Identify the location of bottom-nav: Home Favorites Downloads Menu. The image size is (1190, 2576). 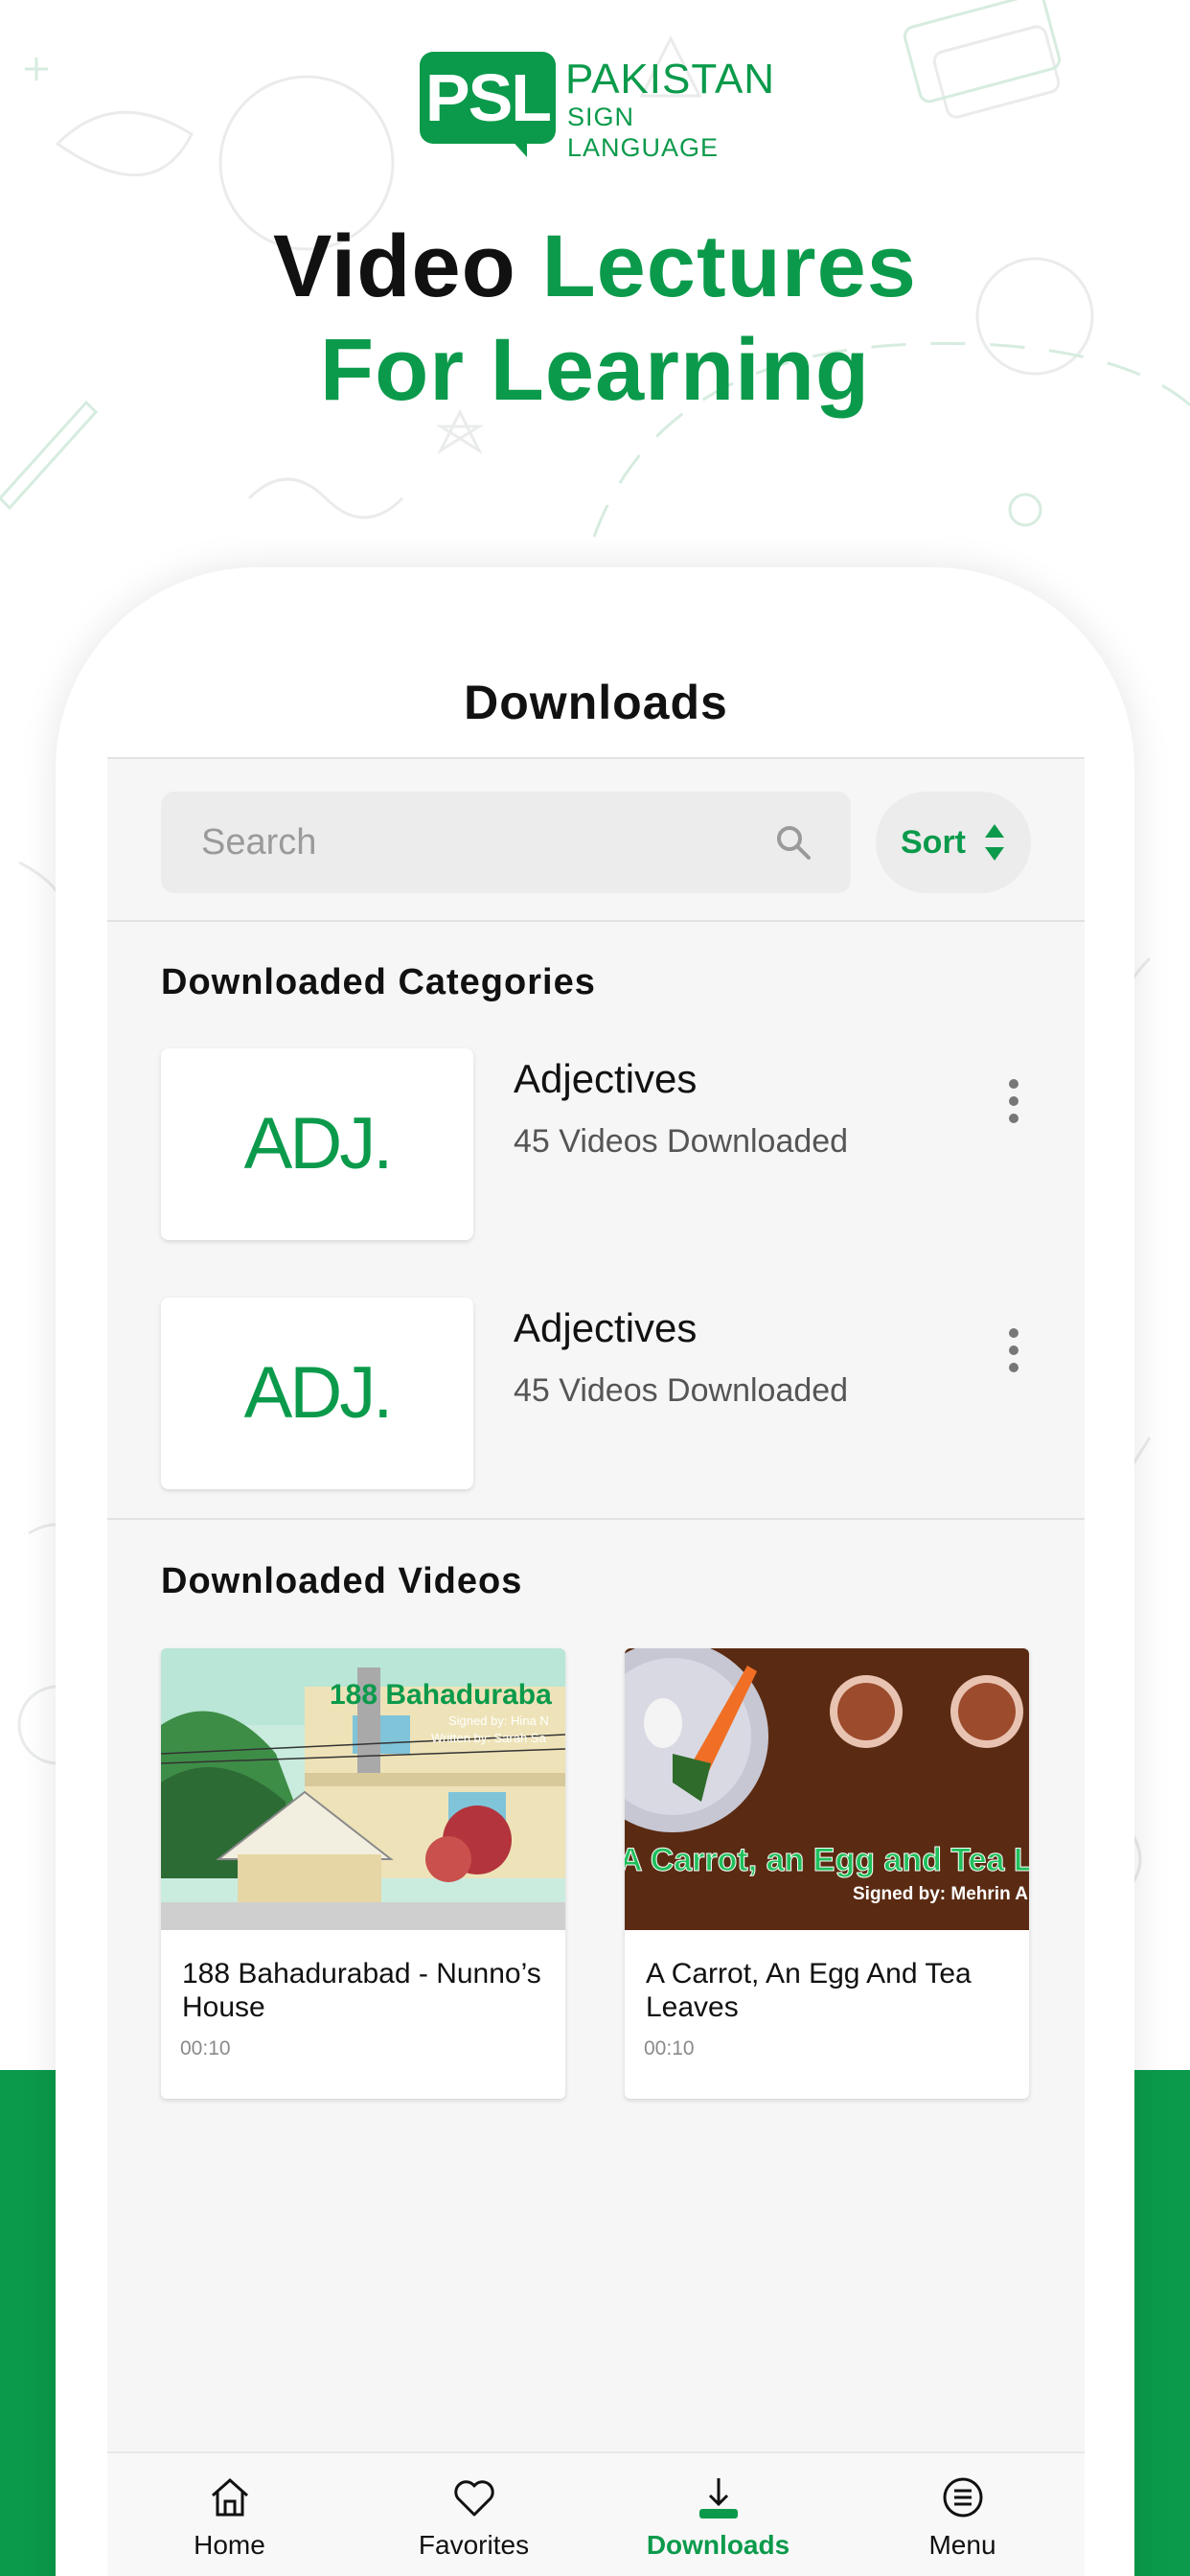
(596, 2513).